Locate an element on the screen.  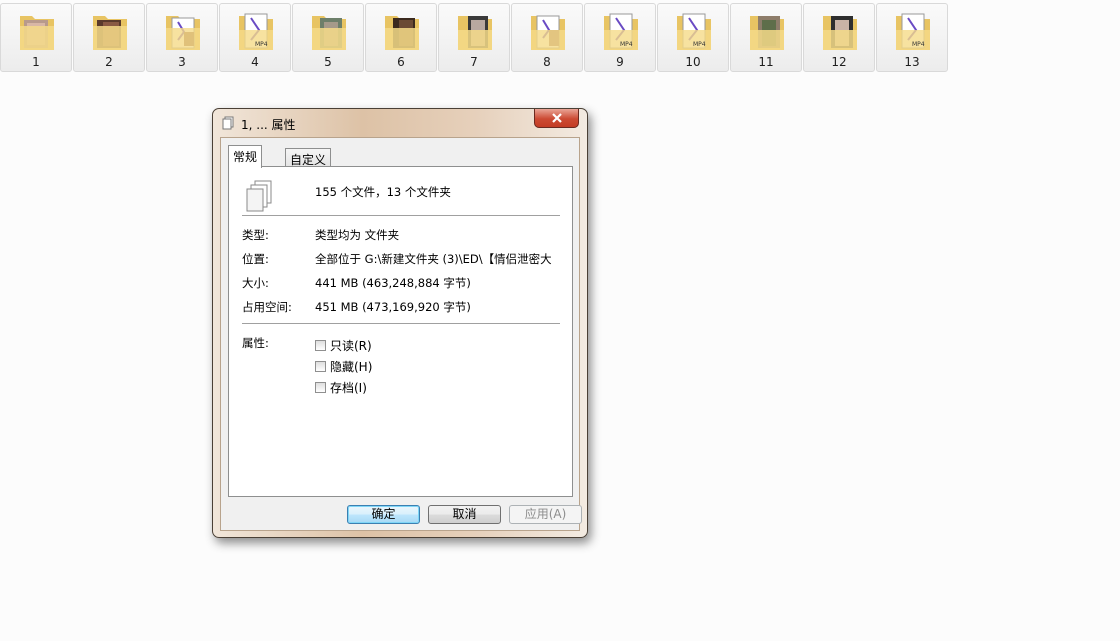
hidden-checkbox: 隐藏(H) is located at coordinates (343, 366).